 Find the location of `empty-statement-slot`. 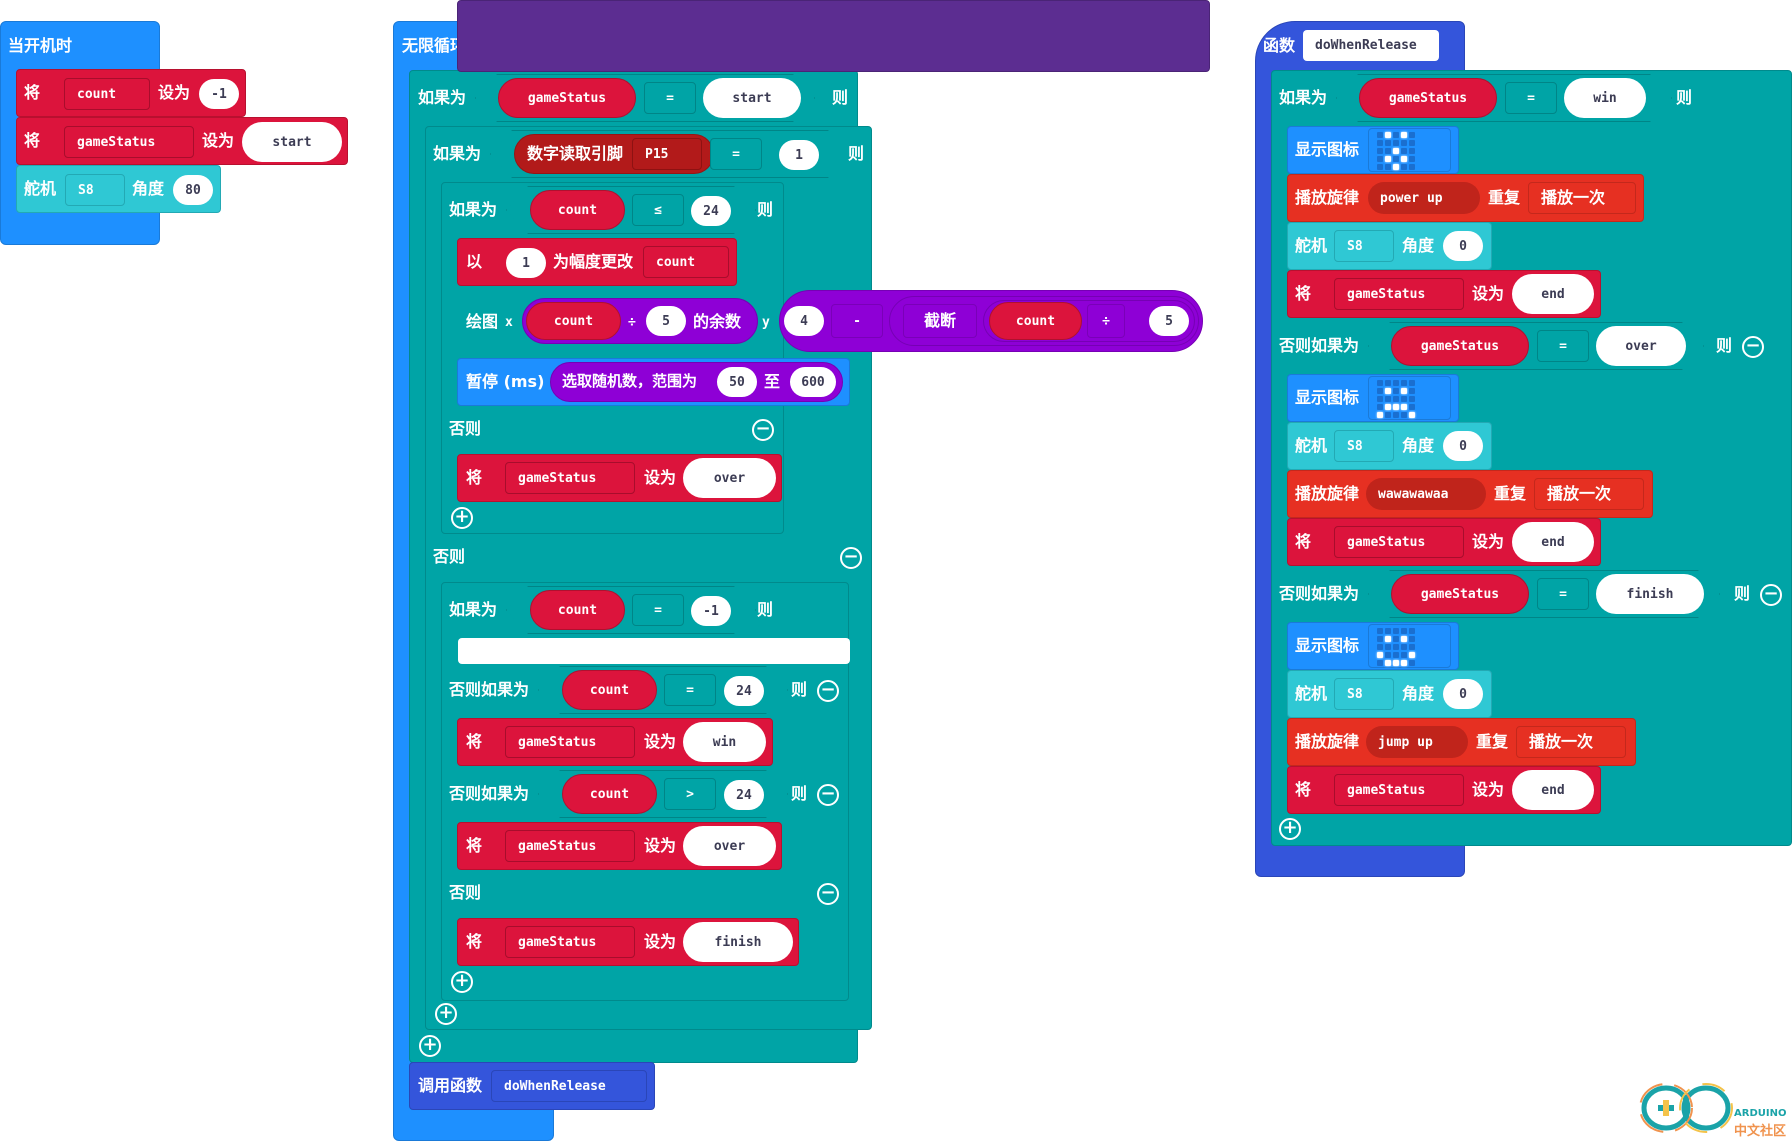

empty-statement-slot is located at coordinates (654, 651).